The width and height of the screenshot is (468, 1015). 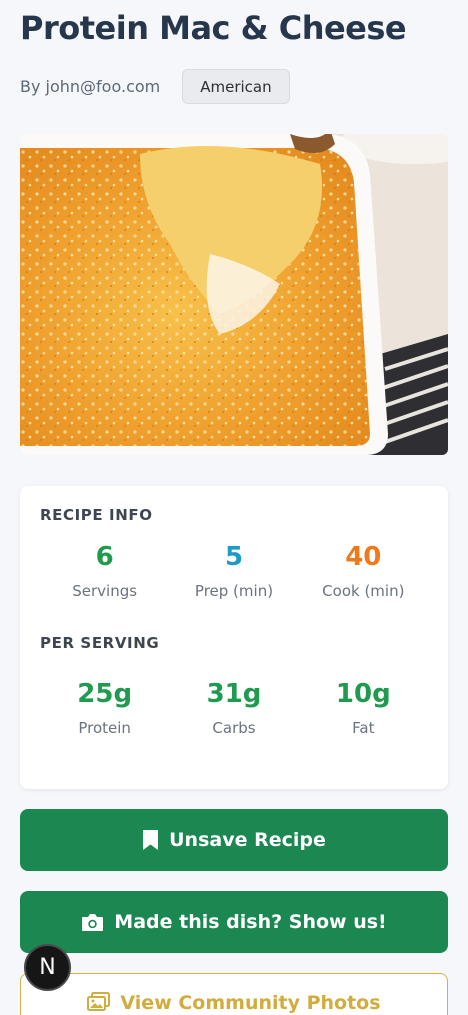 What do you see at coordinates (100, 643) in the screenshot?
I see `per-serving-label: PER SERVING` at bounding box center [100, 643].